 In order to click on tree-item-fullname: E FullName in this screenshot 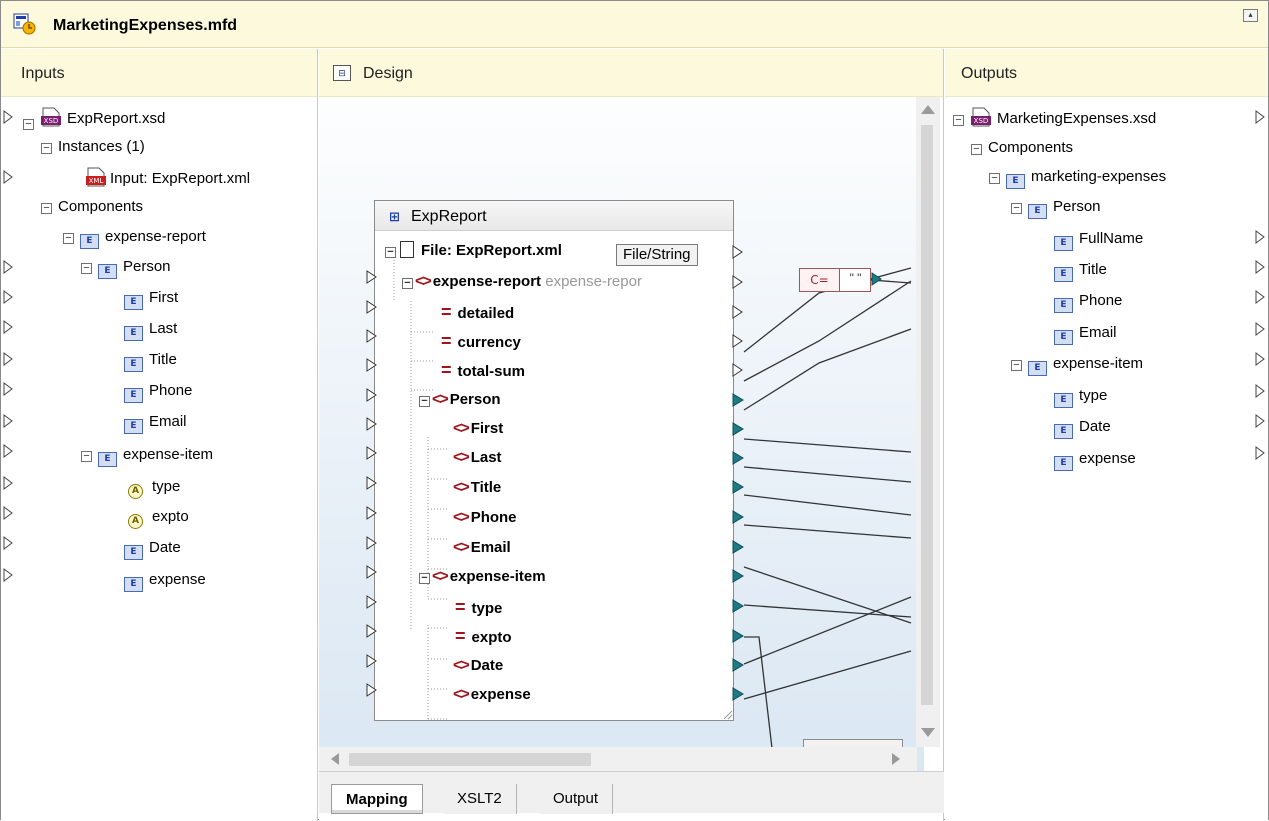, I will do `click(1098, 240)`.